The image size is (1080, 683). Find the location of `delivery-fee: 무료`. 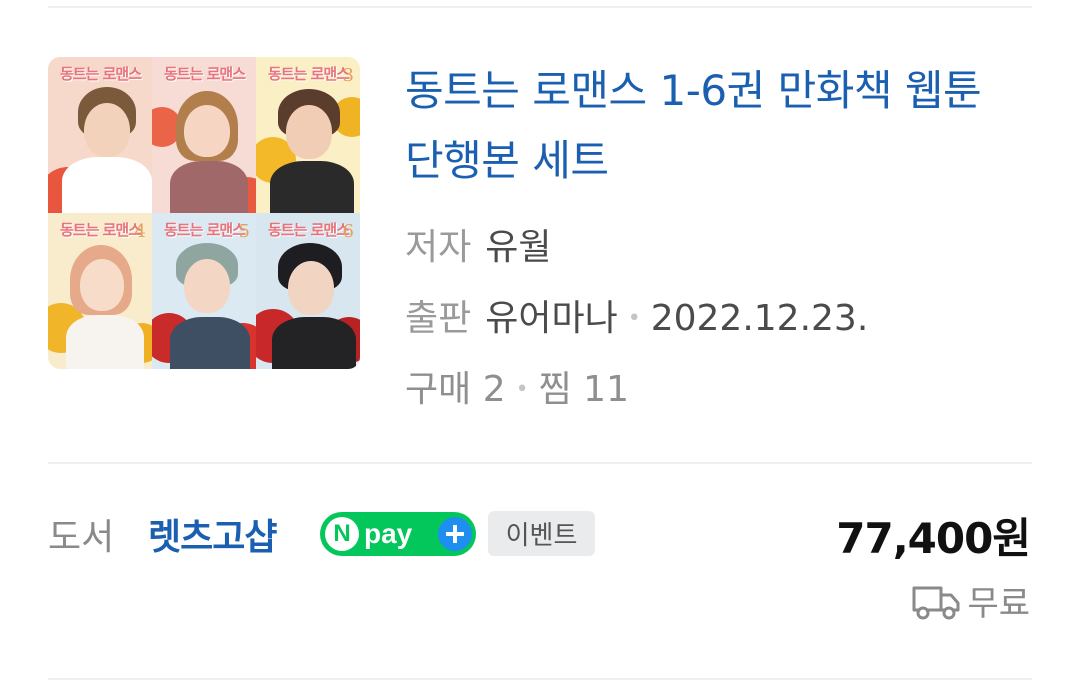

delivery-fee: 무료 is located at coordinates (998, 604).